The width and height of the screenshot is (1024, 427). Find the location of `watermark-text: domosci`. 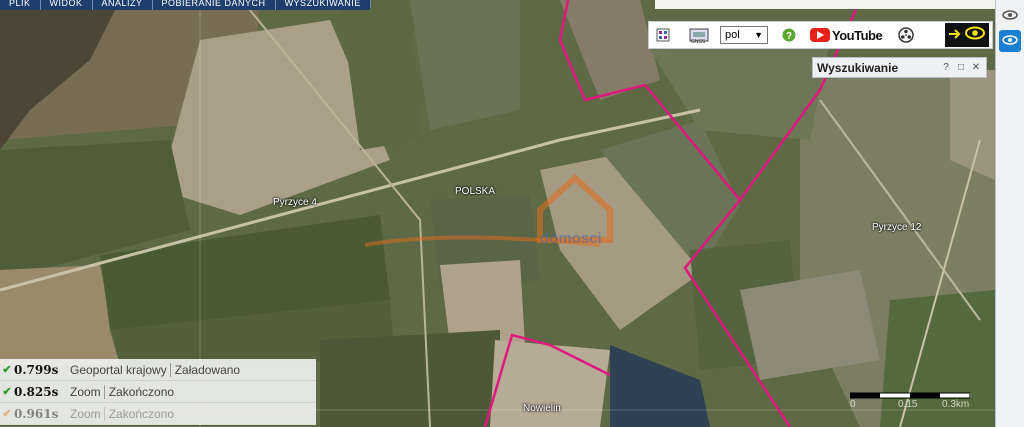

watermark-text: domosci is located at coordinates (571, 238).